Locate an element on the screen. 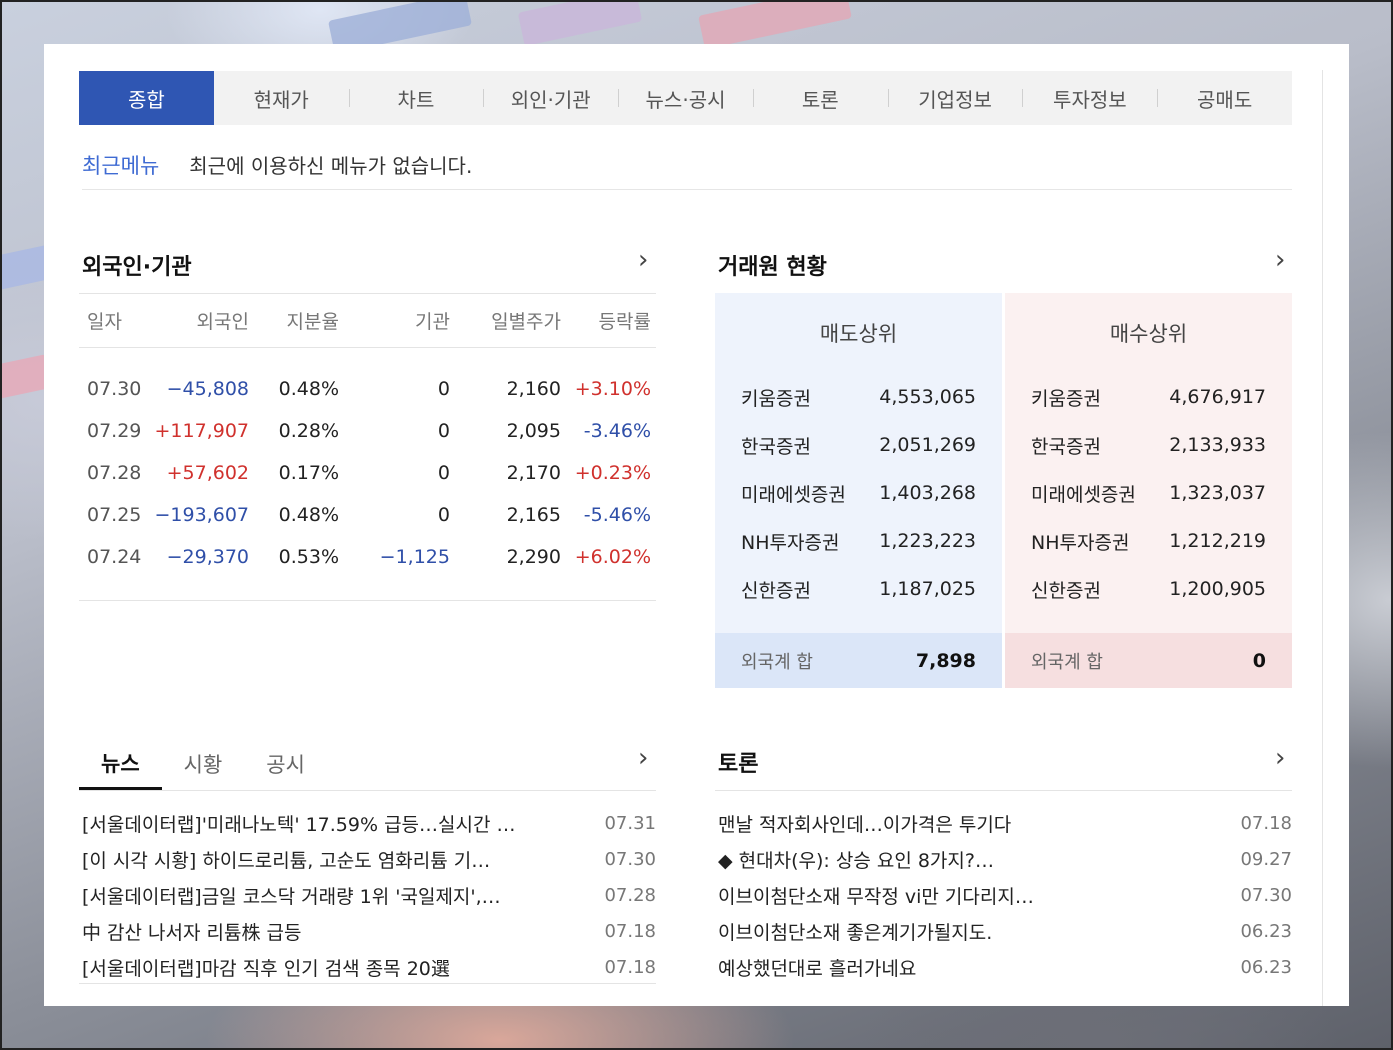 The height and width of the screenshot is (1050, 1393). recent-menu-bar: 최근메뉴 최근에 이용하신 메뉴가 없습니다. is located at coordinates (687, 165).